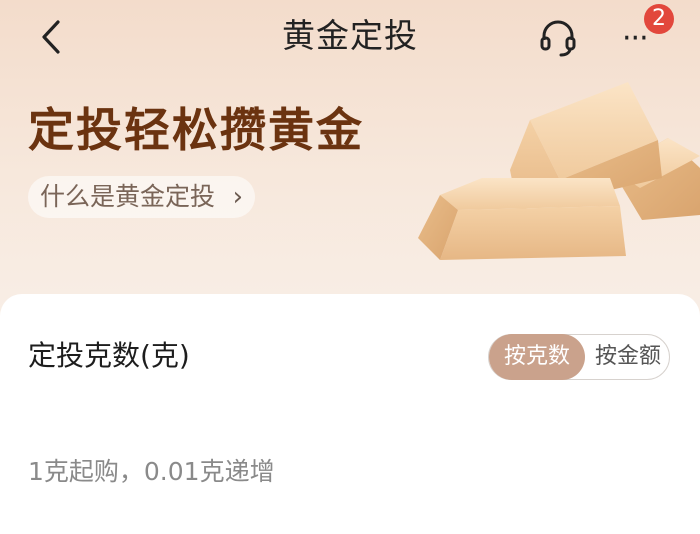 The height and width of the screenshot is (534, 700). I want to click on hero-link-label: 什么是黄金定投, so click(128, 196).